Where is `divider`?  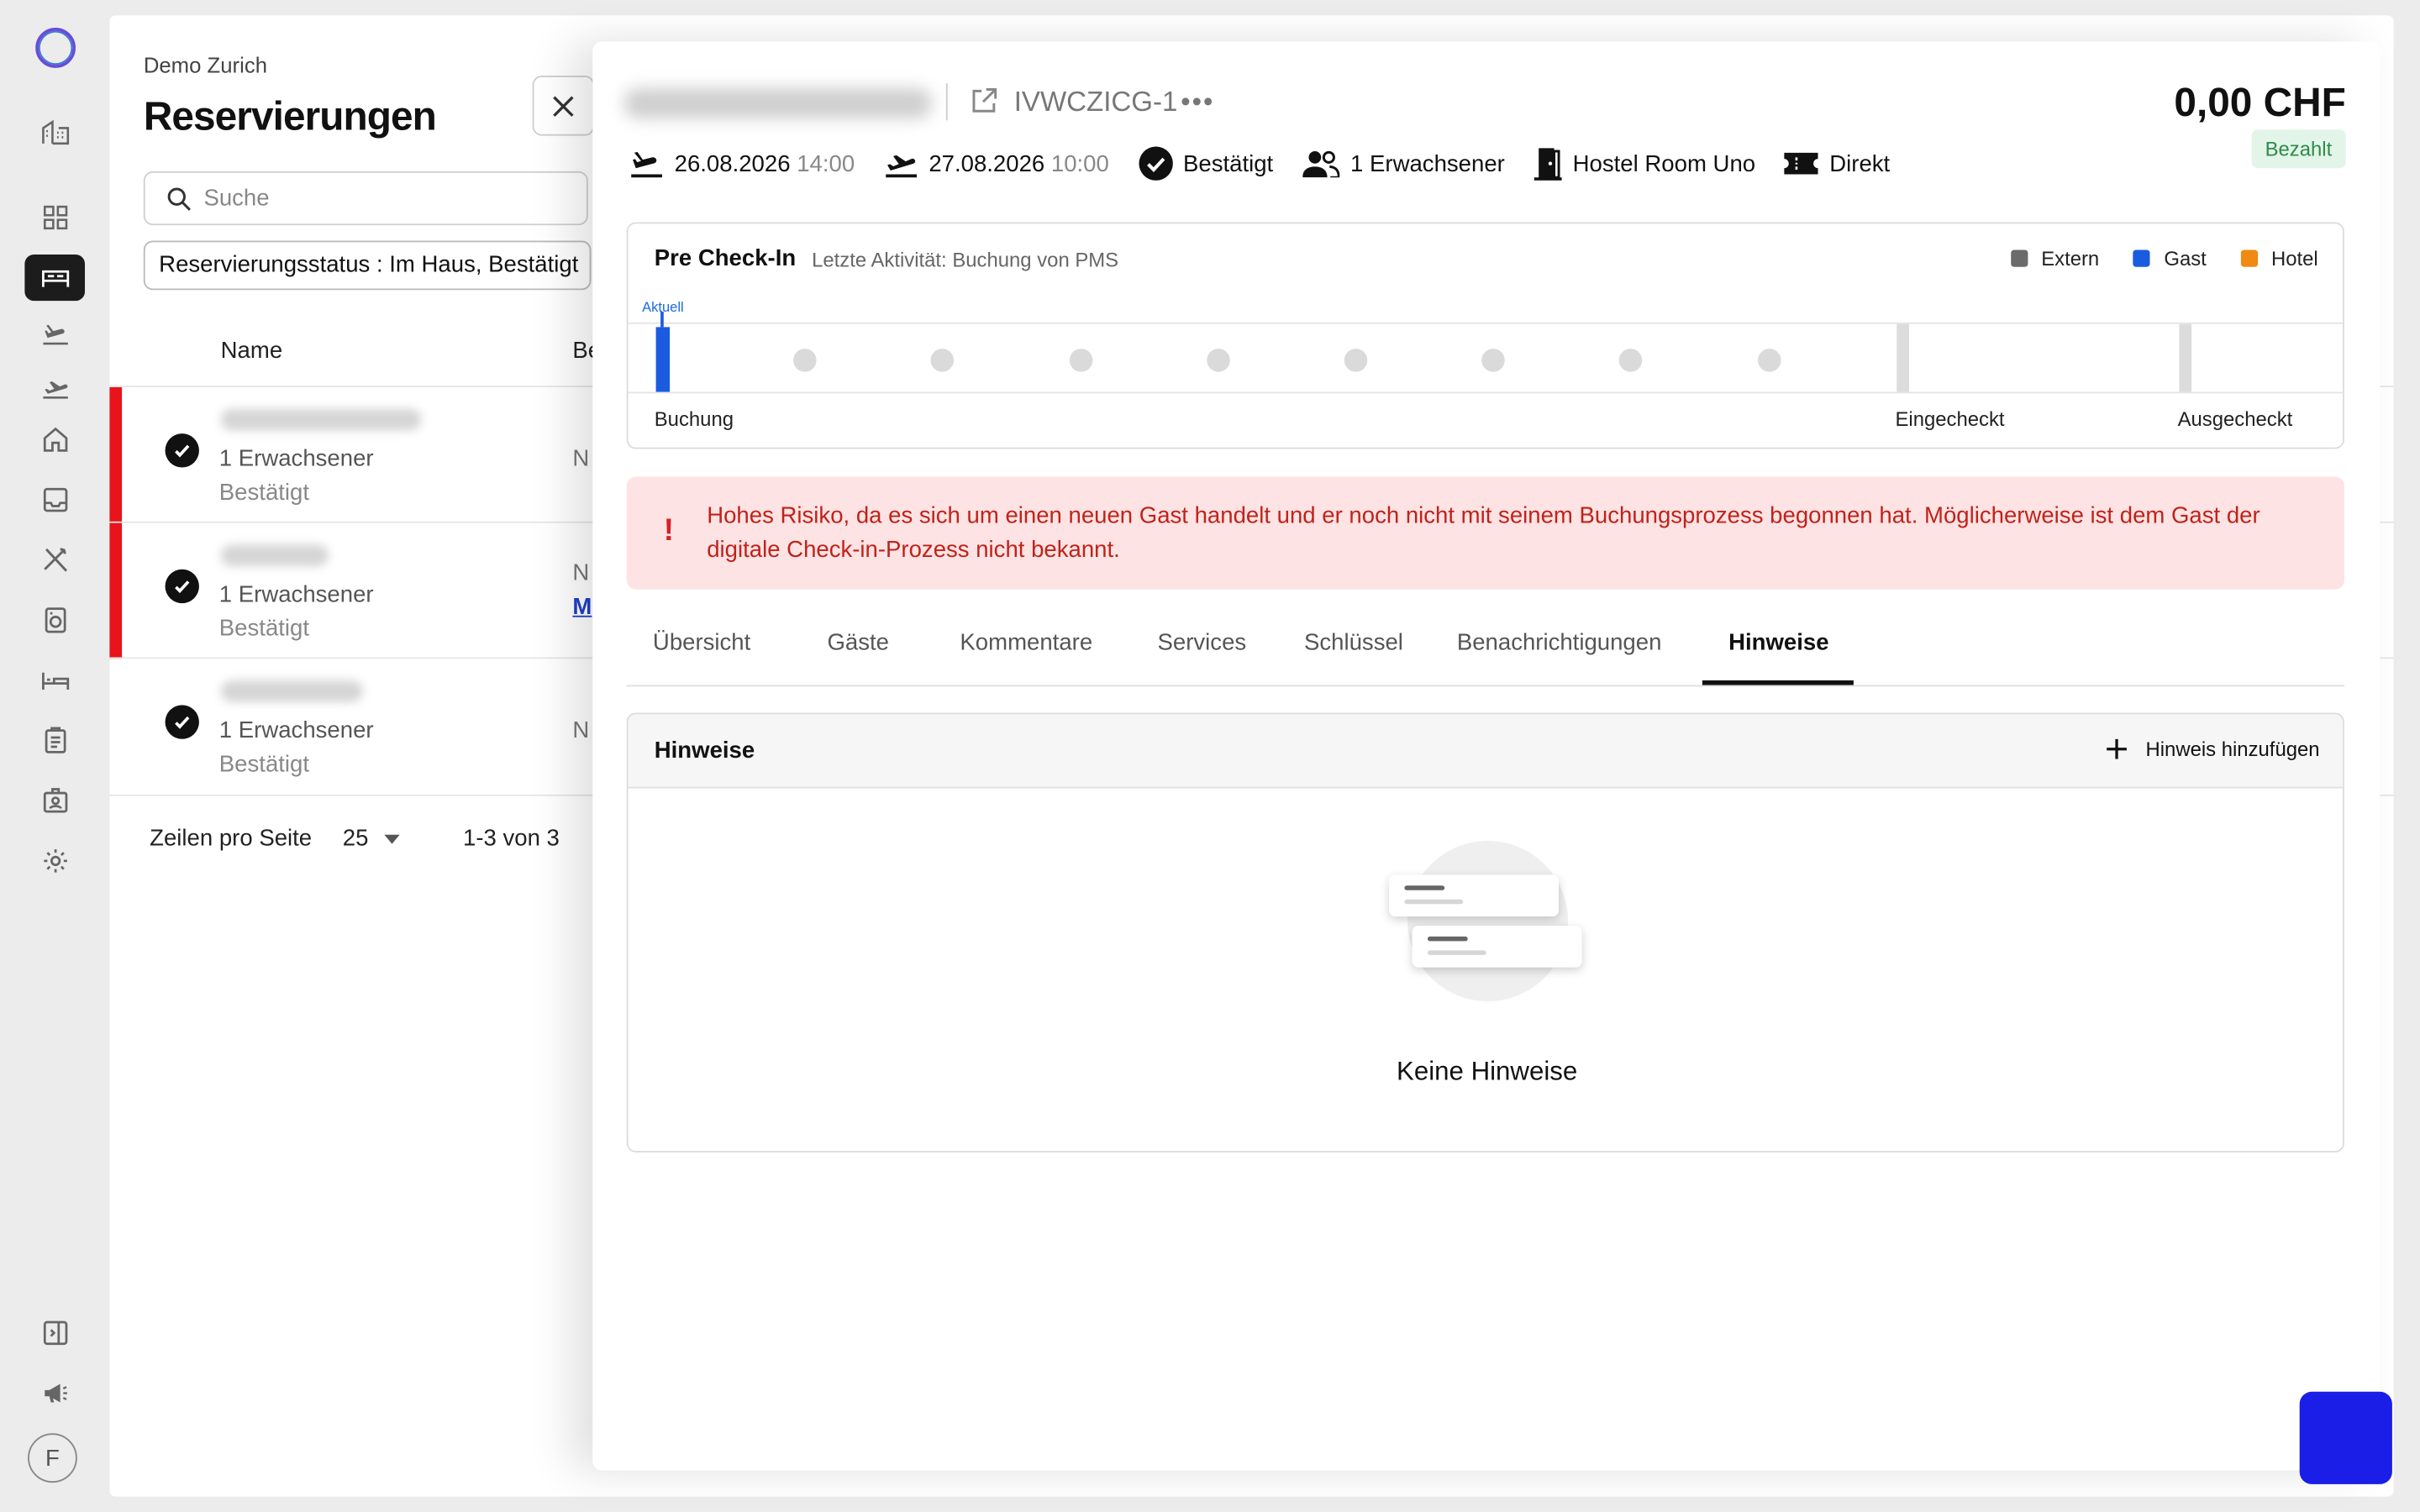 divider is located at coordinates (946, 102).